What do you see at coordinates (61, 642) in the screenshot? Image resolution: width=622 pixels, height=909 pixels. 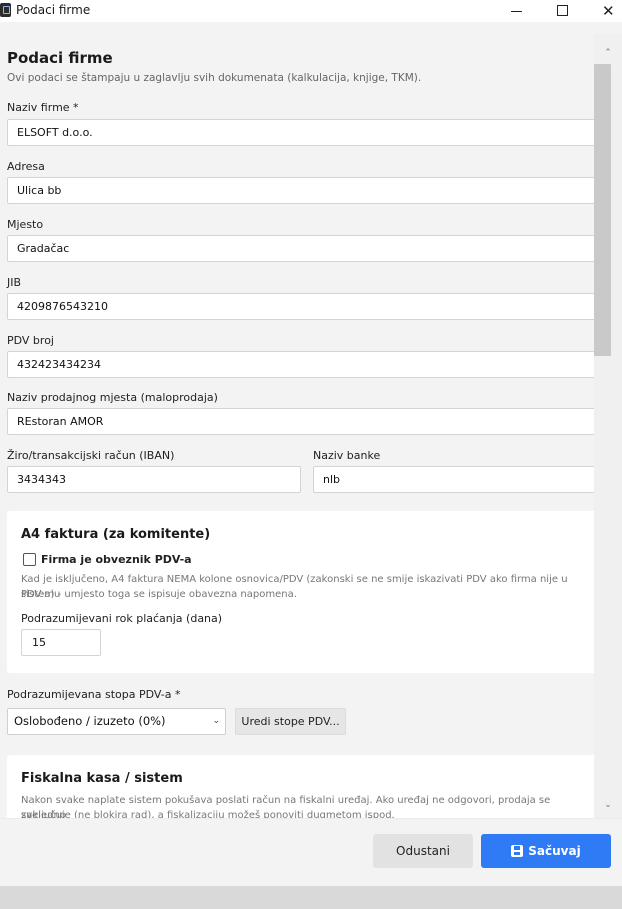 I see `rok-placanja-input: 15` at bounding box center [61, 642].